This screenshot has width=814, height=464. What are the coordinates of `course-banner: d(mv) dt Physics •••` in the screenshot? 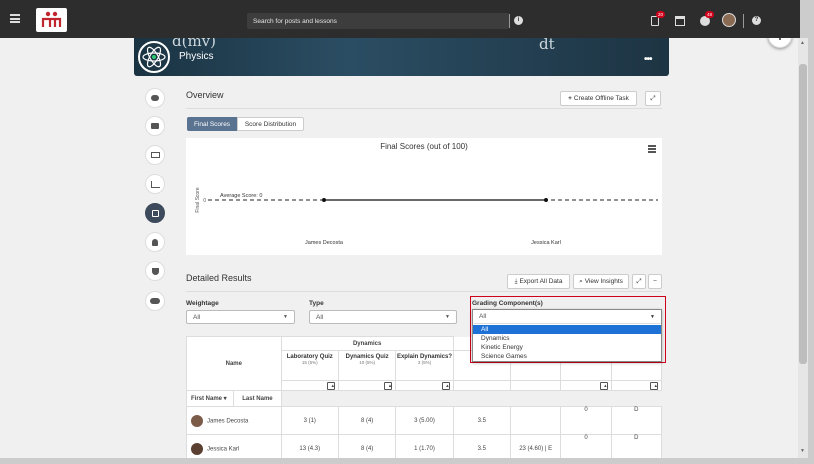 It's located at (401, 57).